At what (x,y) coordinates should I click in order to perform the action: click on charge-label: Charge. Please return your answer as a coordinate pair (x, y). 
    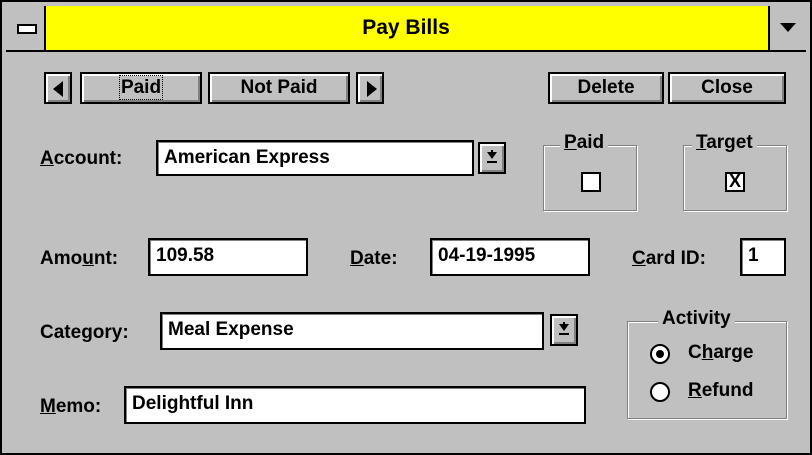
    Looking at the image, I should click on (720, 353).